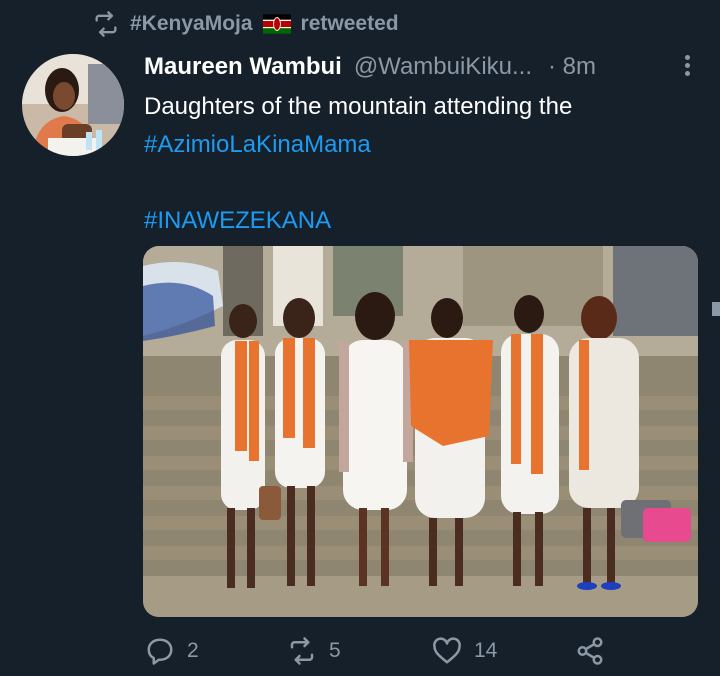  I want to click on reply-count: 2, so click(193, 650).